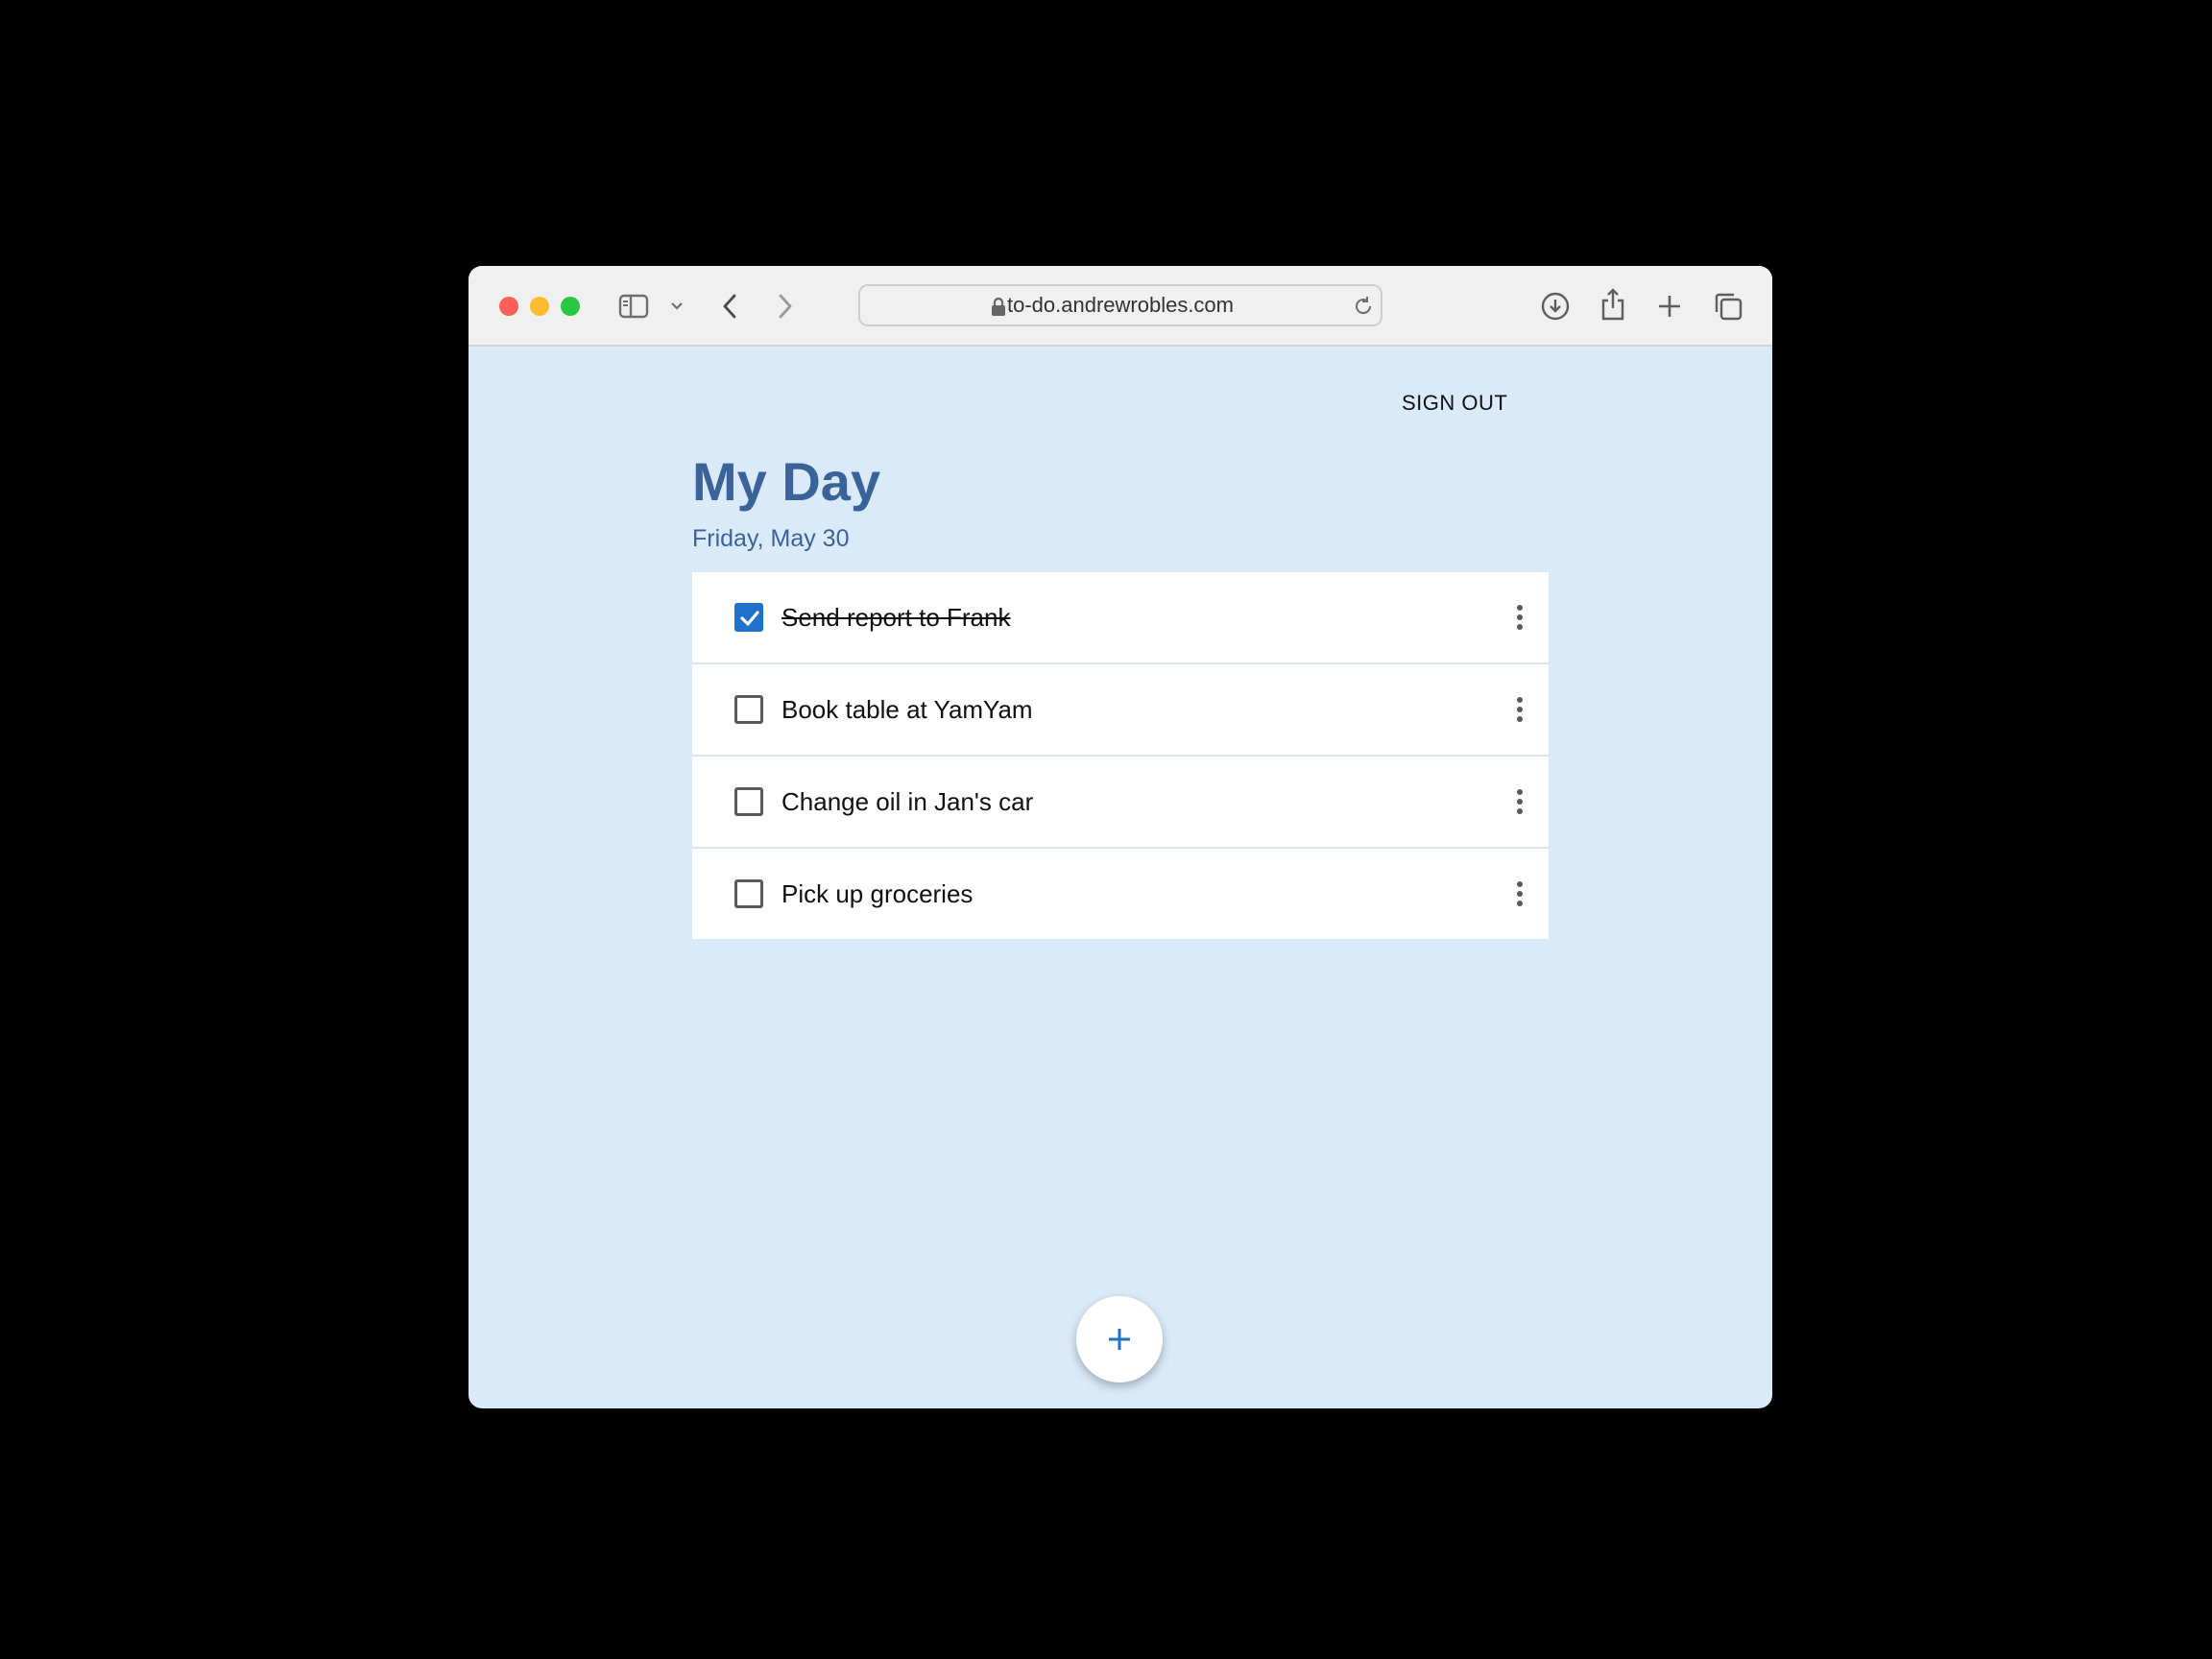 This screenshot has width=2212, height=1659. What do you see at coordinates (509, 306) in the screenshot?
I see `close-window-button` at bounding box center [509, 306].